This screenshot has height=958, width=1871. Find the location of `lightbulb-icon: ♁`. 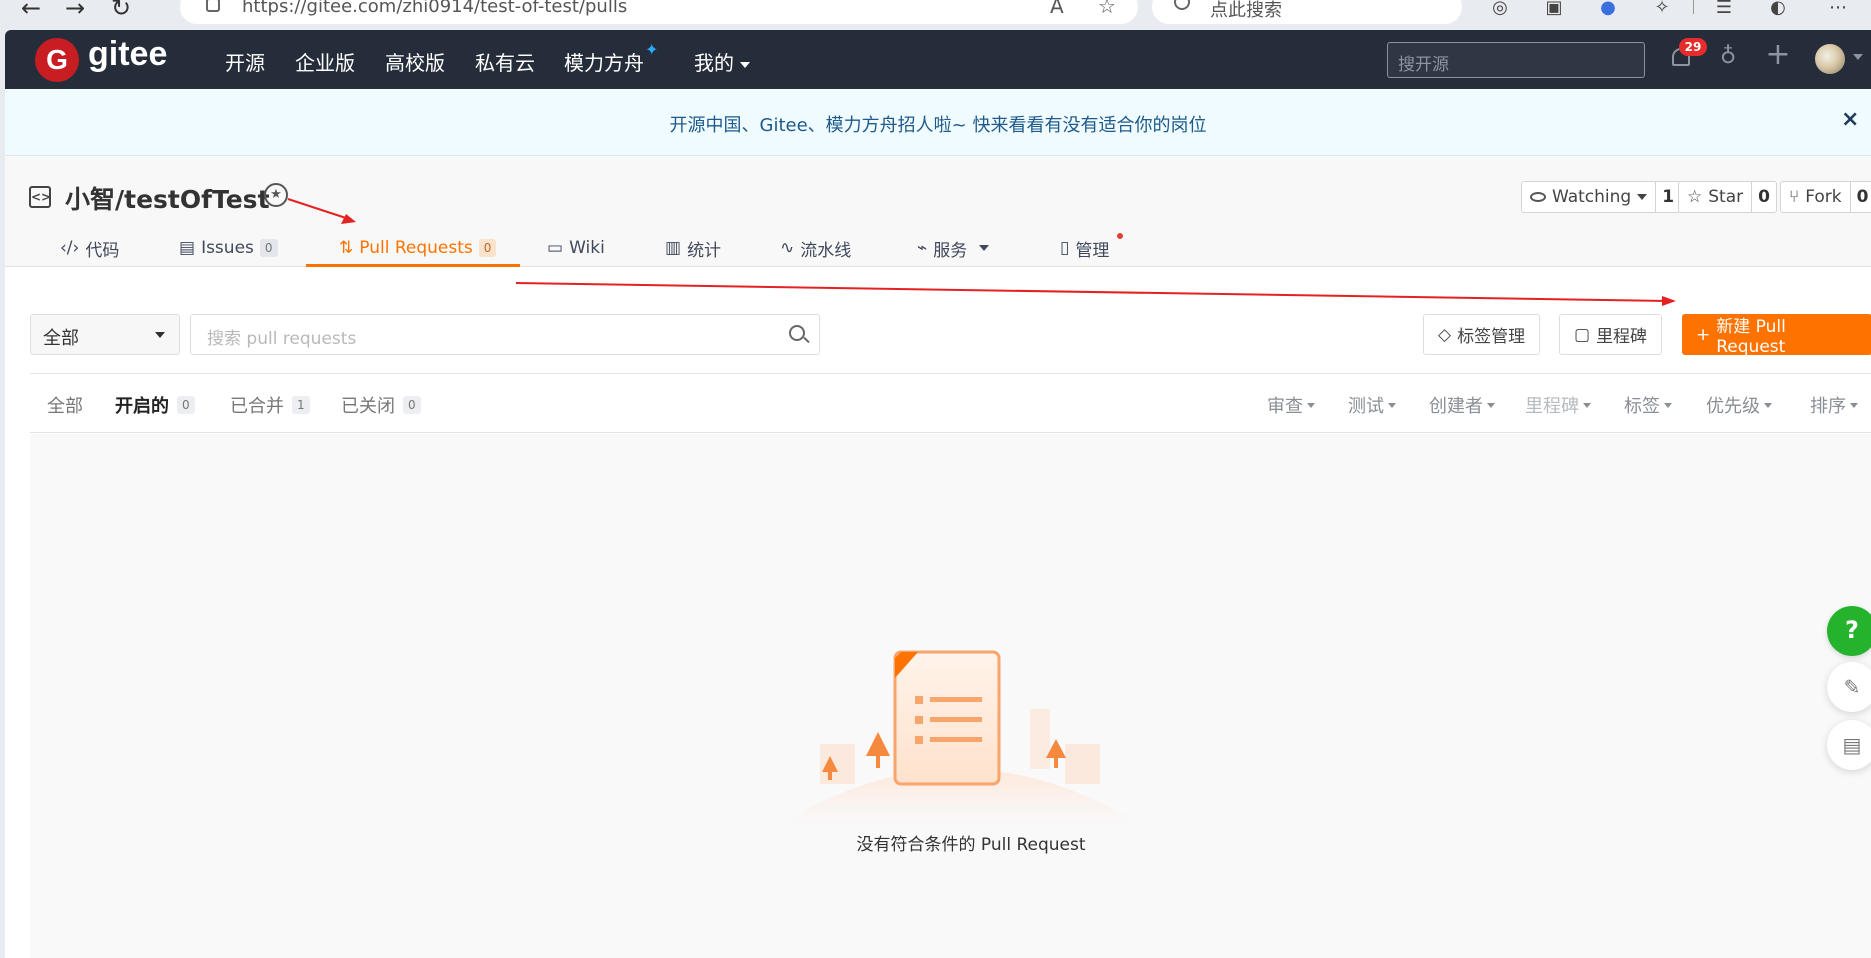

lightbulb-icon: ♁ is located at coordinates (1728, 57).